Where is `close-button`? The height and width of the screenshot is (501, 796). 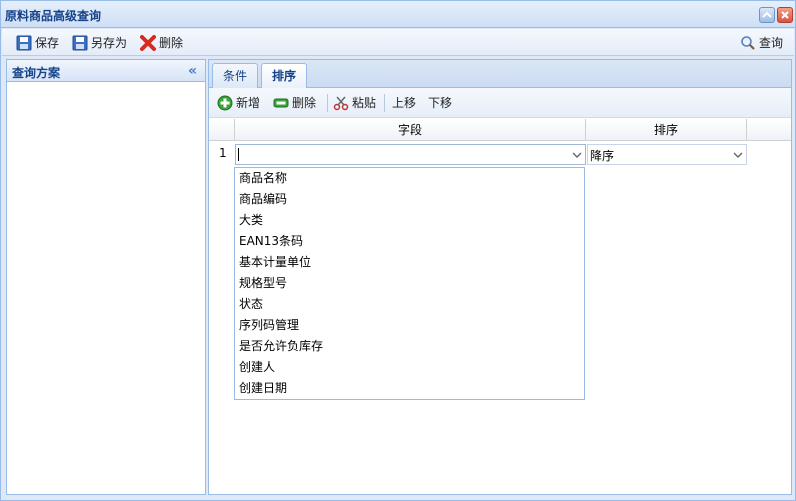 close-button is located at coordinates (785, 15).